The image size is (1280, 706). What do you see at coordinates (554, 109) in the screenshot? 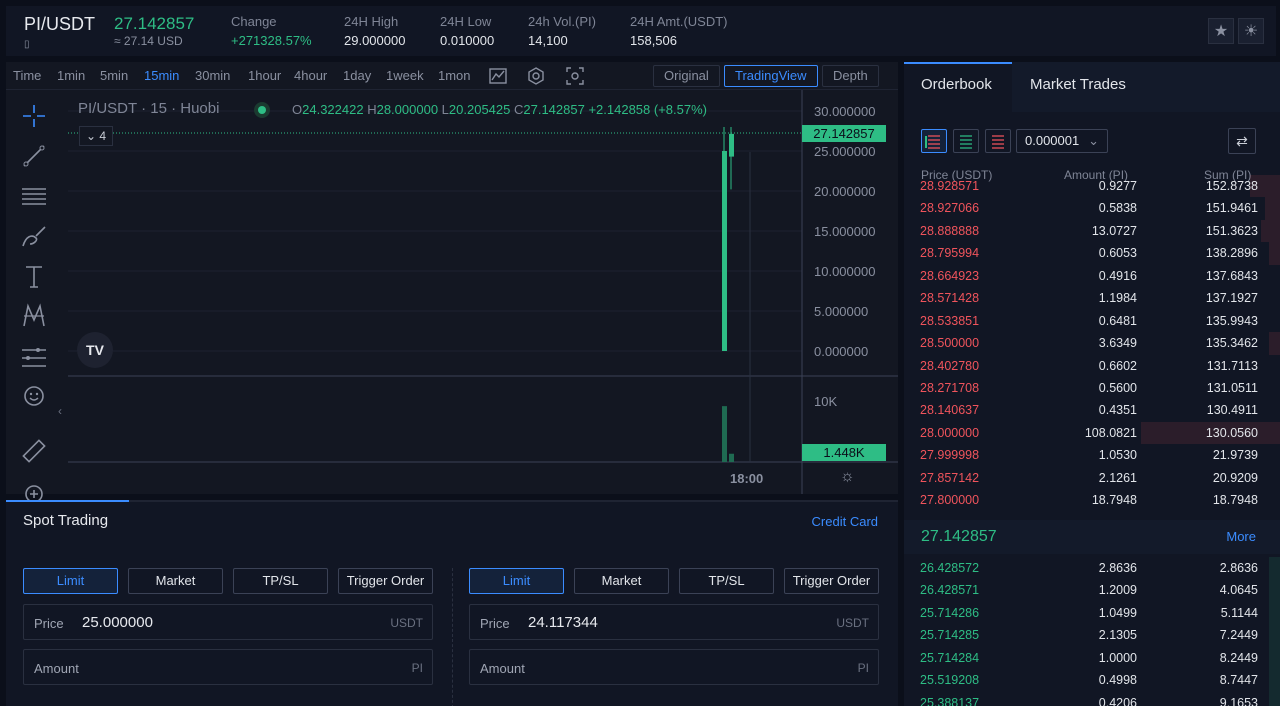
I see `ohlc-close: 27.142857` at bounding box center [554, 109].